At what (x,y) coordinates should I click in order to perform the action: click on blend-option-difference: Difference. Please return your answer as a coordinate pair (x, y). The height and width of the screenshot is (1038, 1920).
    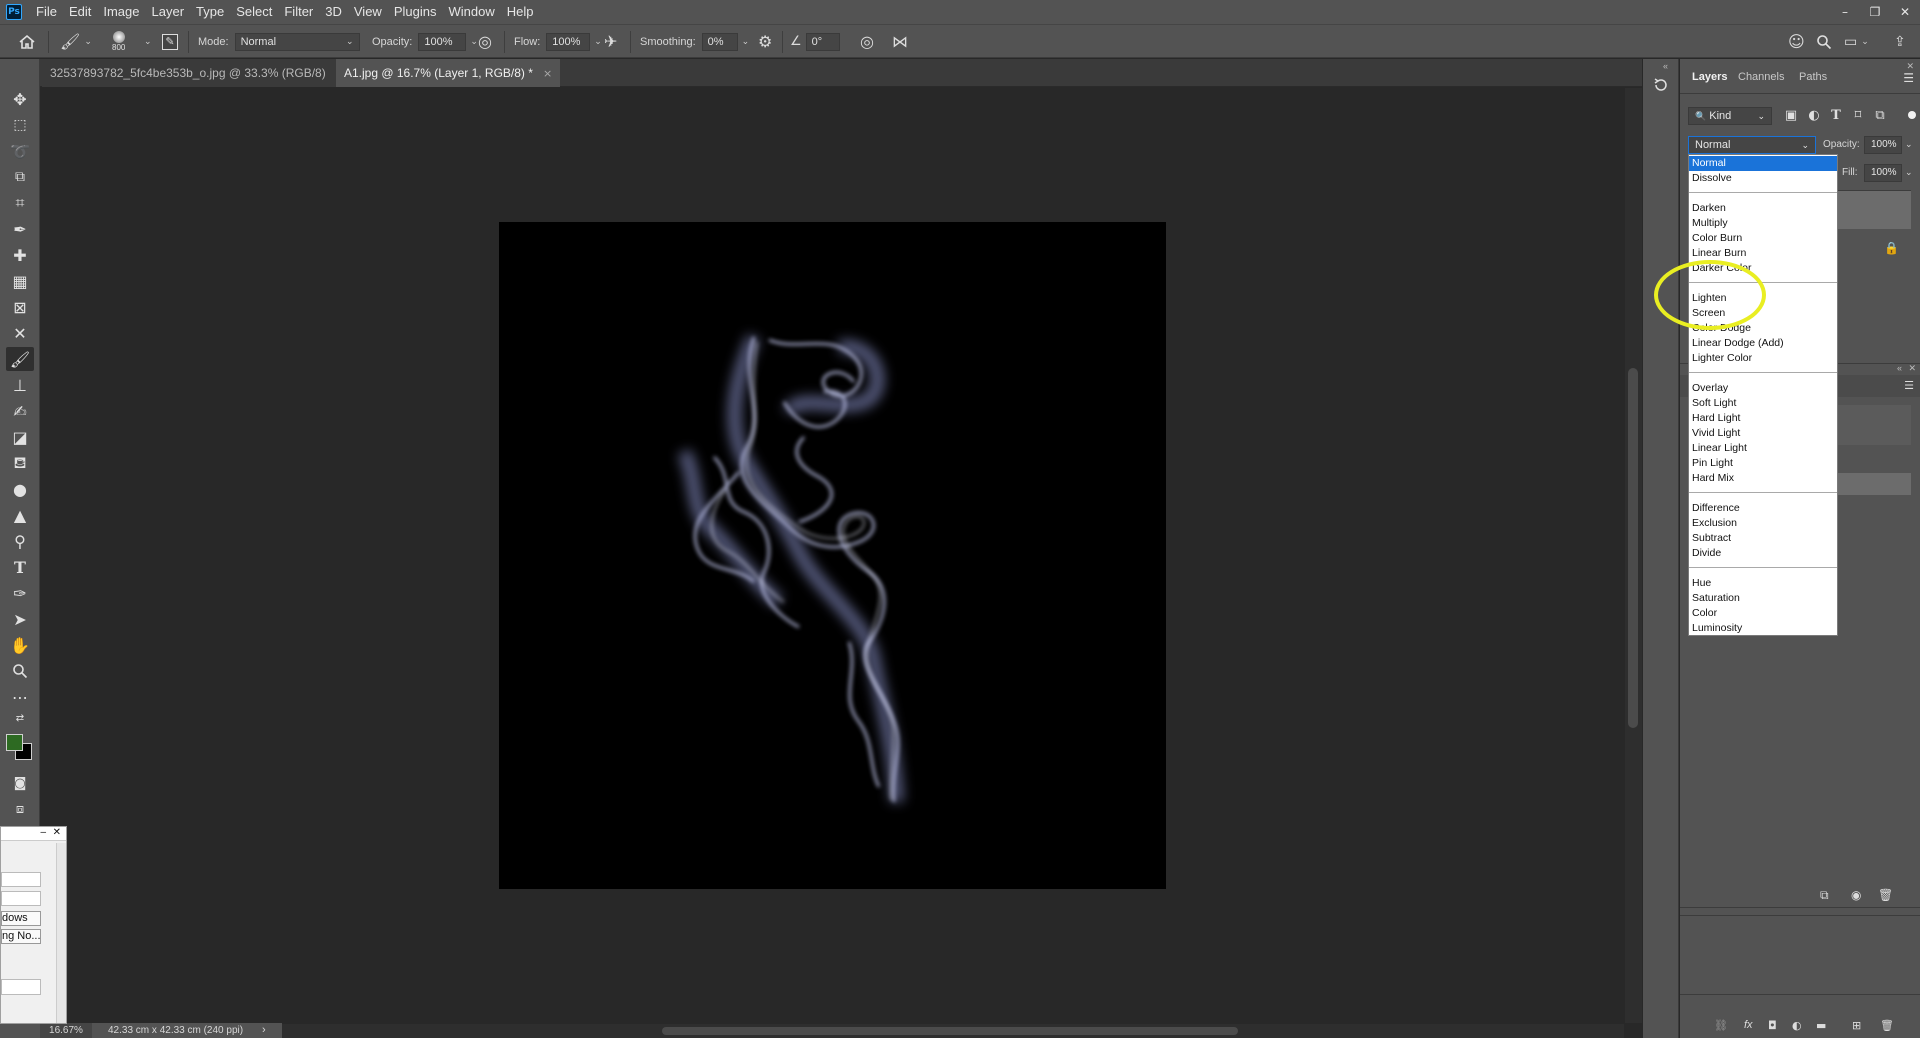
    Looking at the image, I should click on (1763, 508).